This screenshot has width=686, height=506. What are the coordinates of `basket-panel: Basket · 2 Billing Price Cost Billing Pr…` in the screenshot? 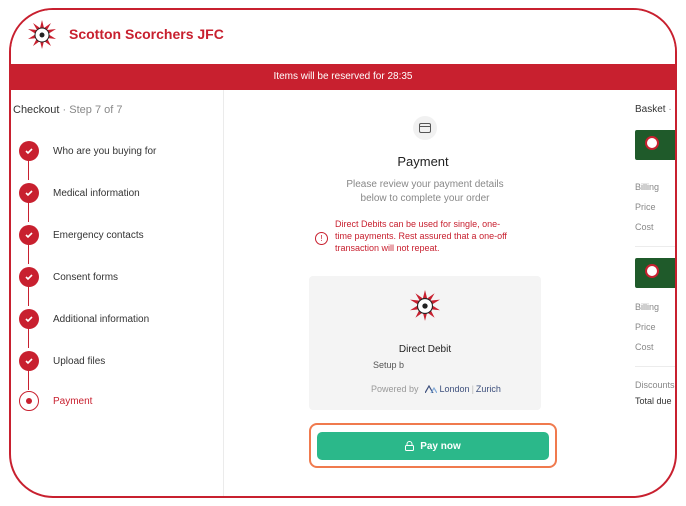 It's located at (649, 293).